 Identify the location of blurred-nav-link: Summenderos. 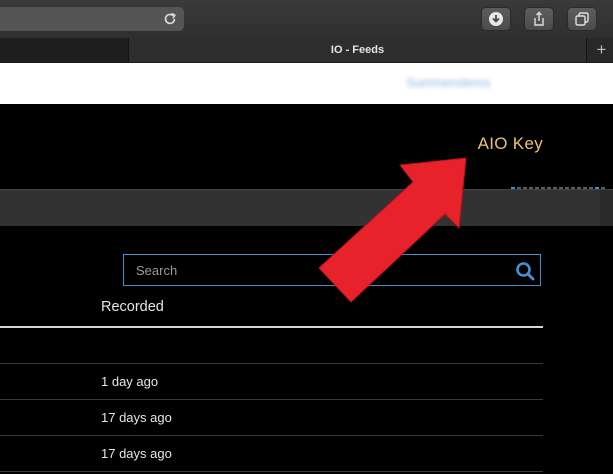
(448, 82).